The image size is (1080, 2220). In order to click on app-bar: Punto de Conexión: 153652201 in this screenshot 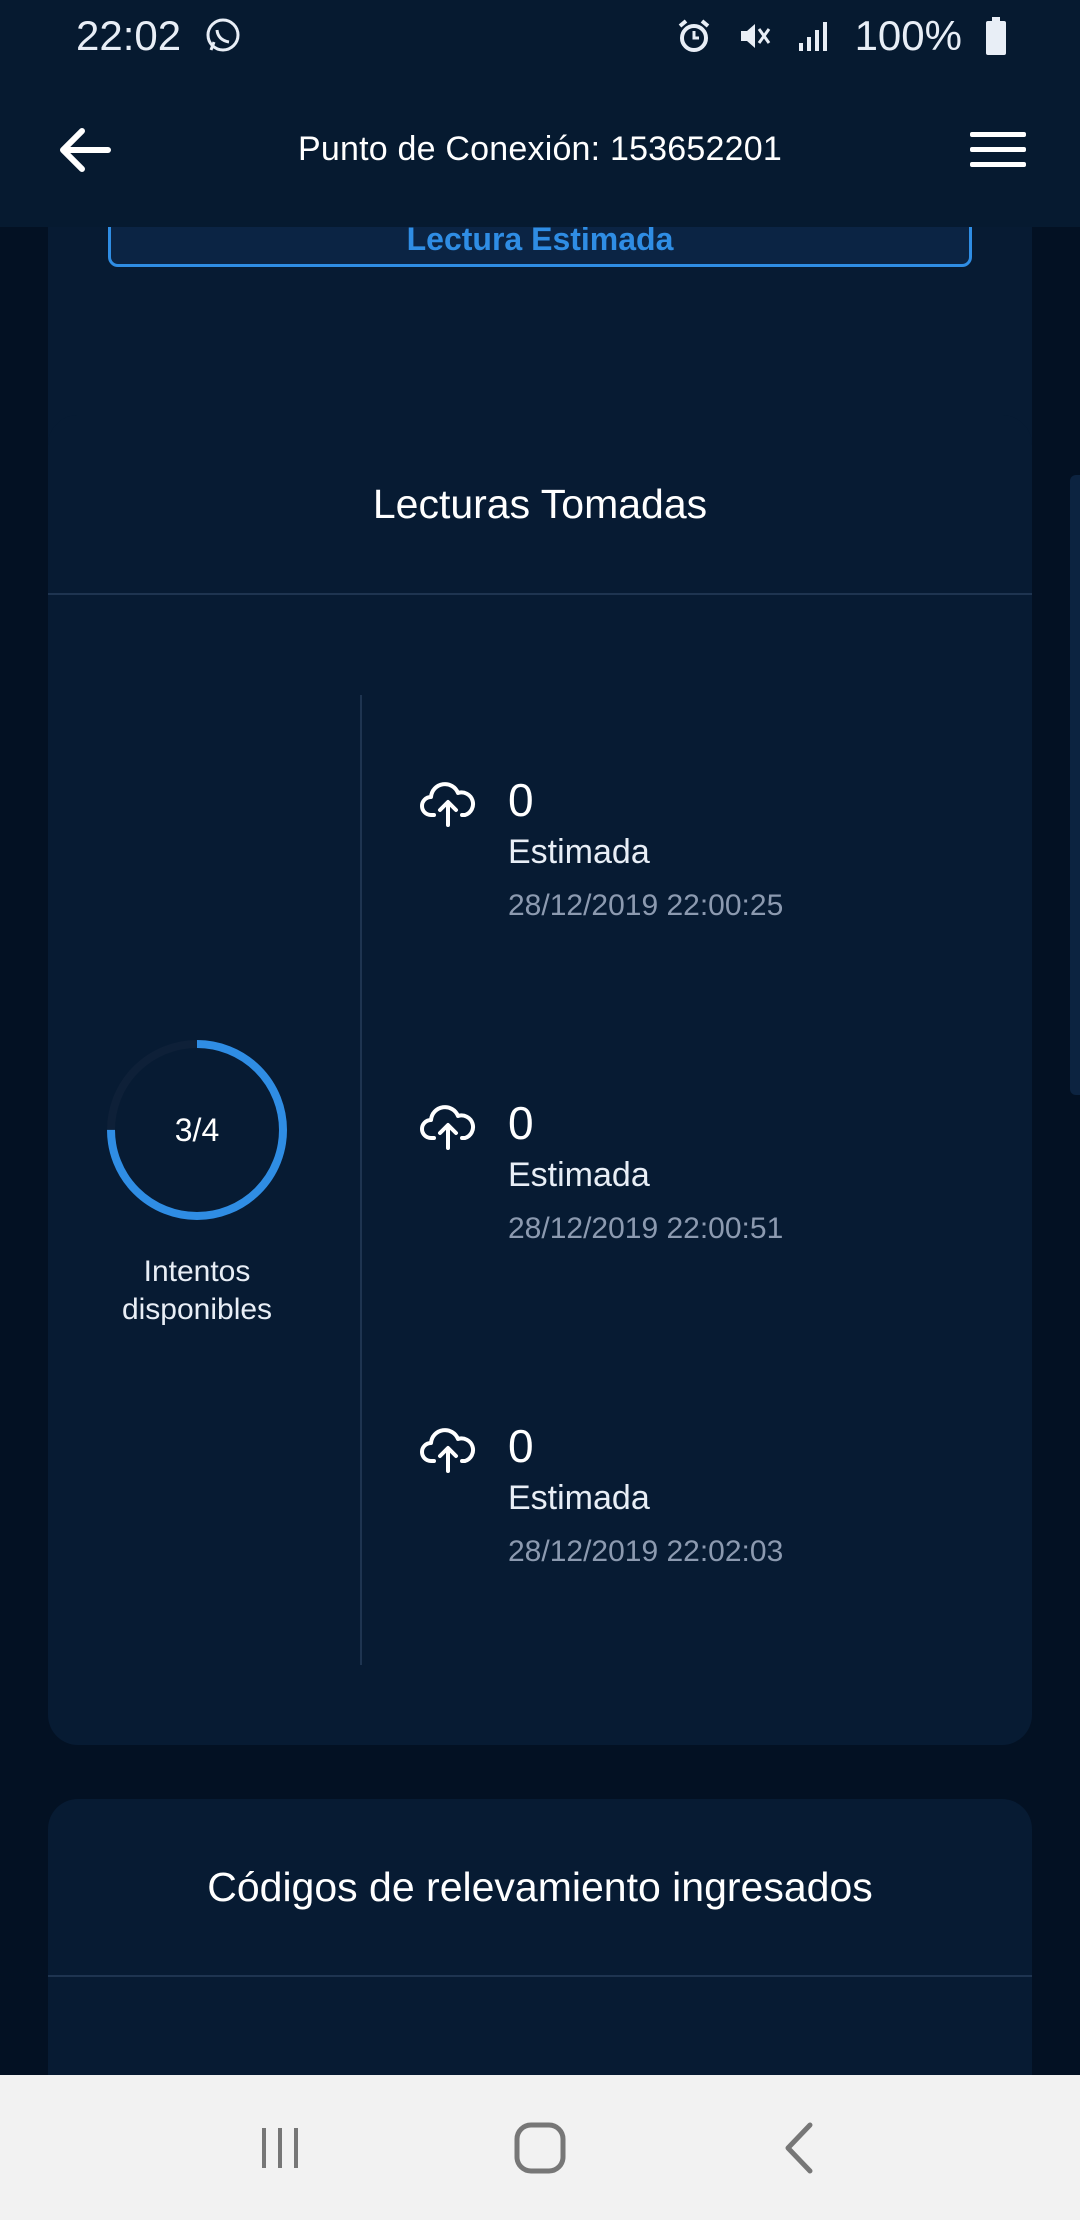, I will do `click(540, 149)`.